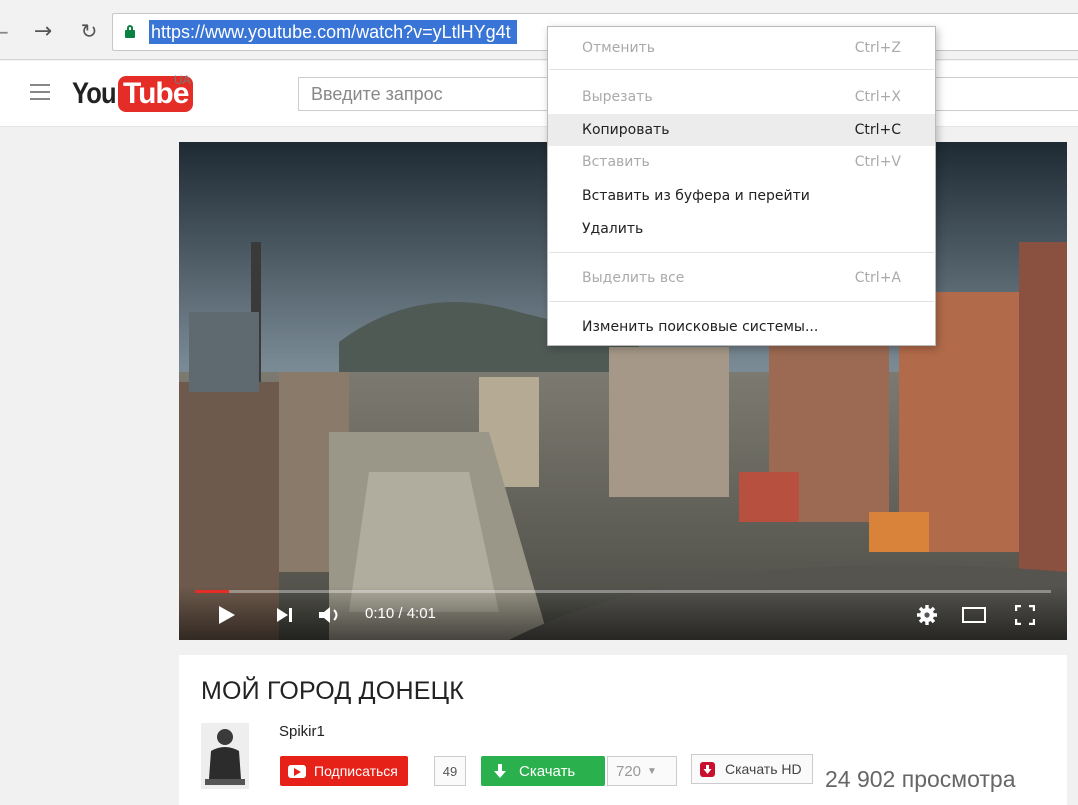 This screenshot has height=805, width=1078. What do you see at coordinates (450, 771) in the screenshot?
I see `subscriber-count: 49` at bounding box center [450, 771].